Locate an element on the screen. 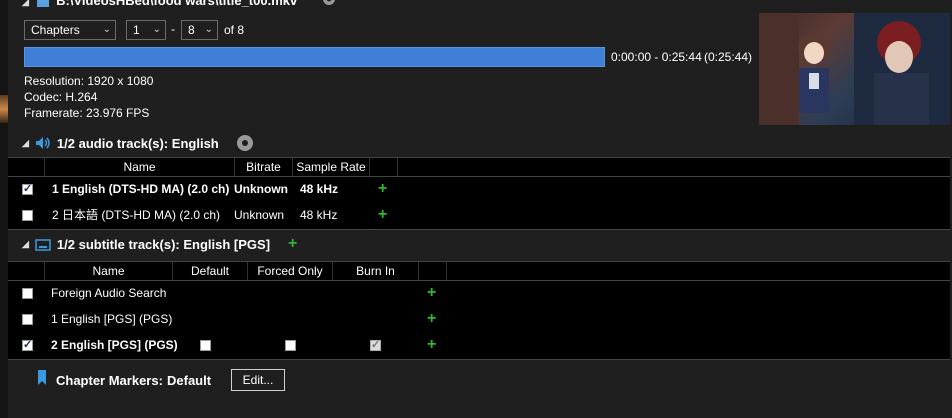 The height and width of the screenshot is (418, 952). subtitle-col-select is located at coordinates (26, 271).